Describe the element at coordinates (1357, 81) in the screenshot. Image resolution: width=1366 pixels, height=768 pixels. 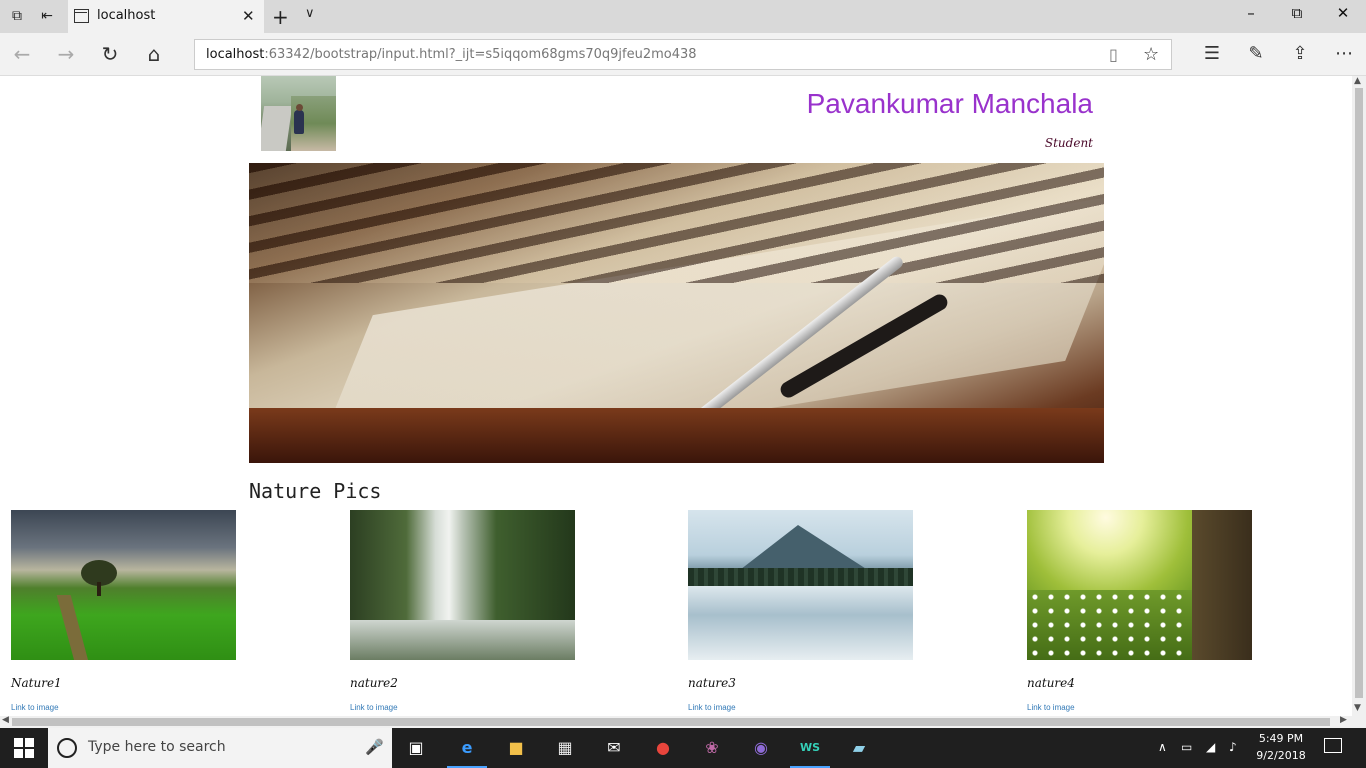
I see `scroll-up-icon: ▲` at that location.